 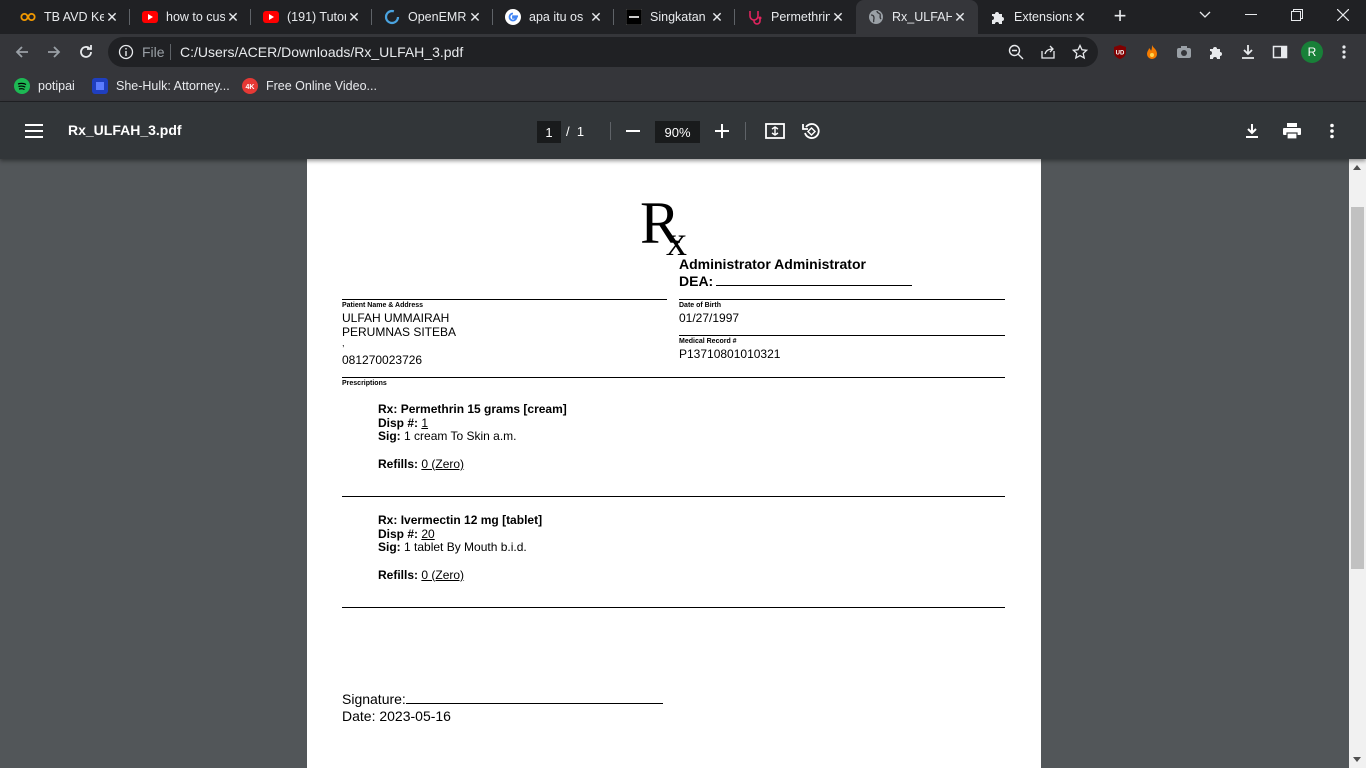 I want to click on pdf-file-name: Rx_ULFAH_3.pdf, so click(x=125, y=130).